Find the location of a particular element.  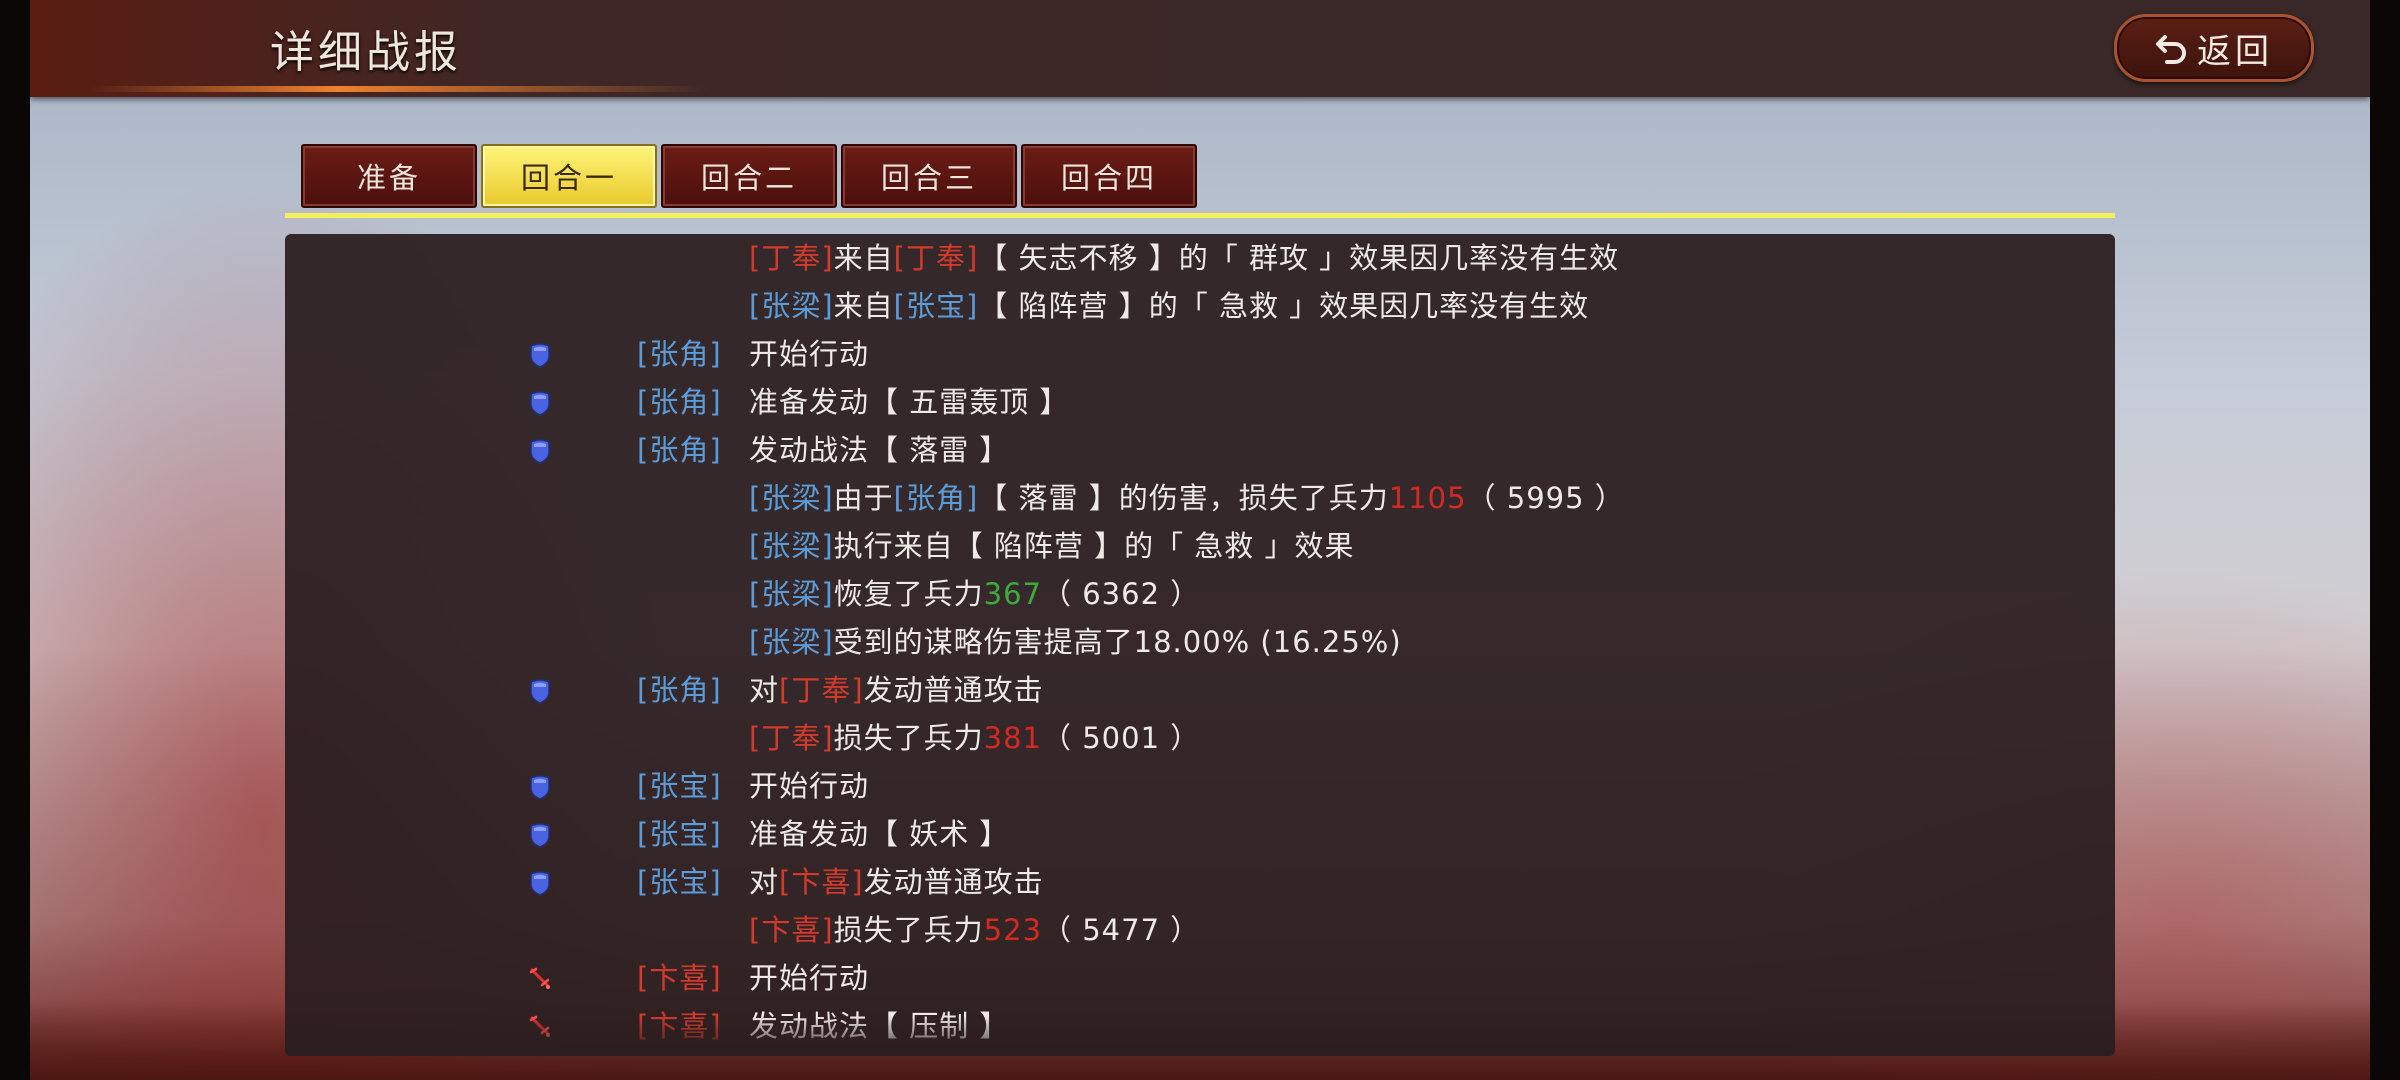

log-line: [张梁]来自[张宝]【 陷阵营 】的「 急救 」效果因几率没有生效 is located at coordinates (1169, 306).